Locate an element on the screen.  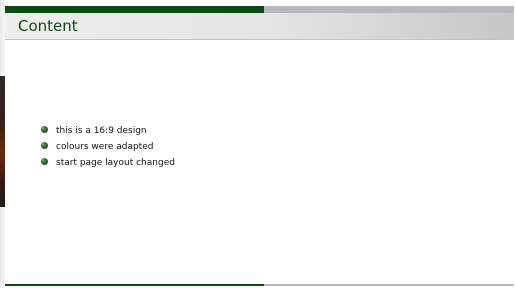
top-bar-green is located at coordinates (134, 9).